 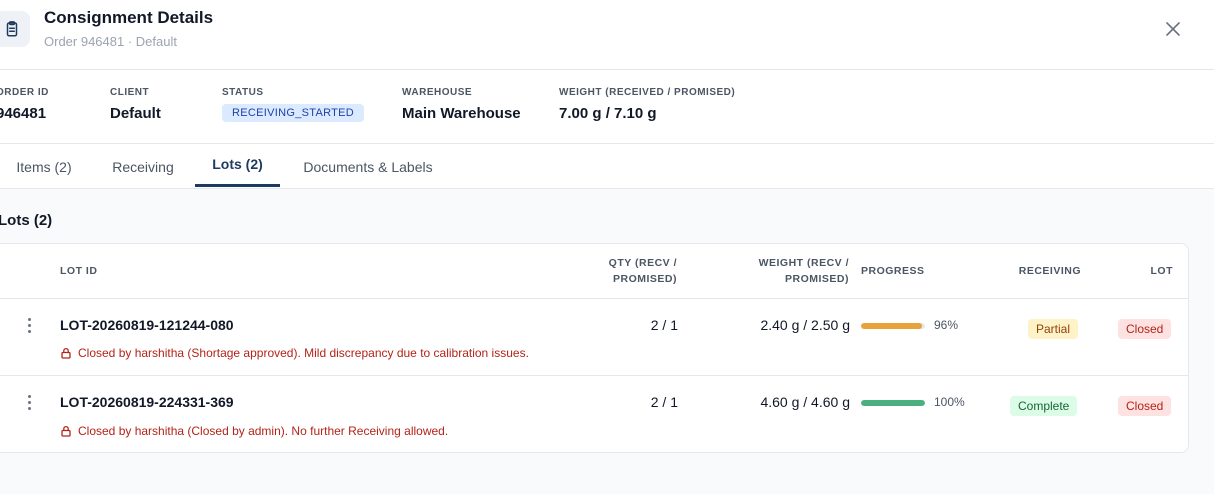 What do you see at coordinates (110, 41) in the screenshot?
I see `modal-subtitle: Order 946481 · Default` at bounding box center [110, 41].